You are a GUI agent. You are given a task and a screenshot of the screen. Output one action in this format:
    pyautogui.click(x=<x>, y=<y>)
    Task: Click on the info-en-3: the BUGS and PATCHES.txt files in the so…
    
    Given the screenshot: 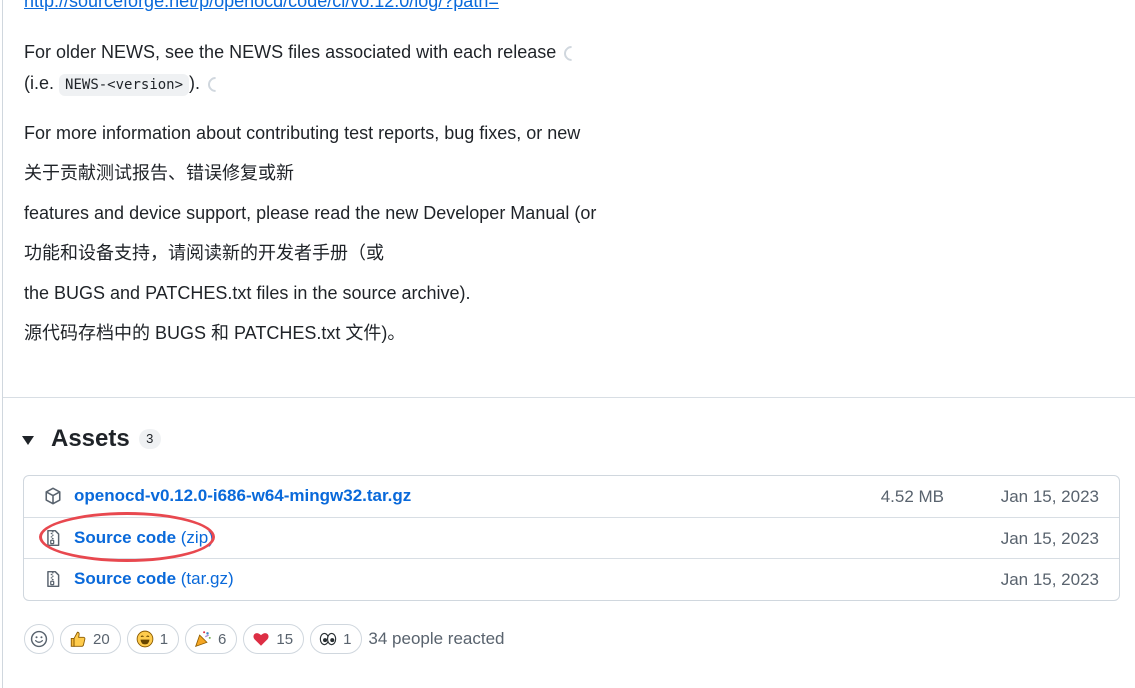 What is the action you would take?
    pyautogui.click(x=247, y=293)
    